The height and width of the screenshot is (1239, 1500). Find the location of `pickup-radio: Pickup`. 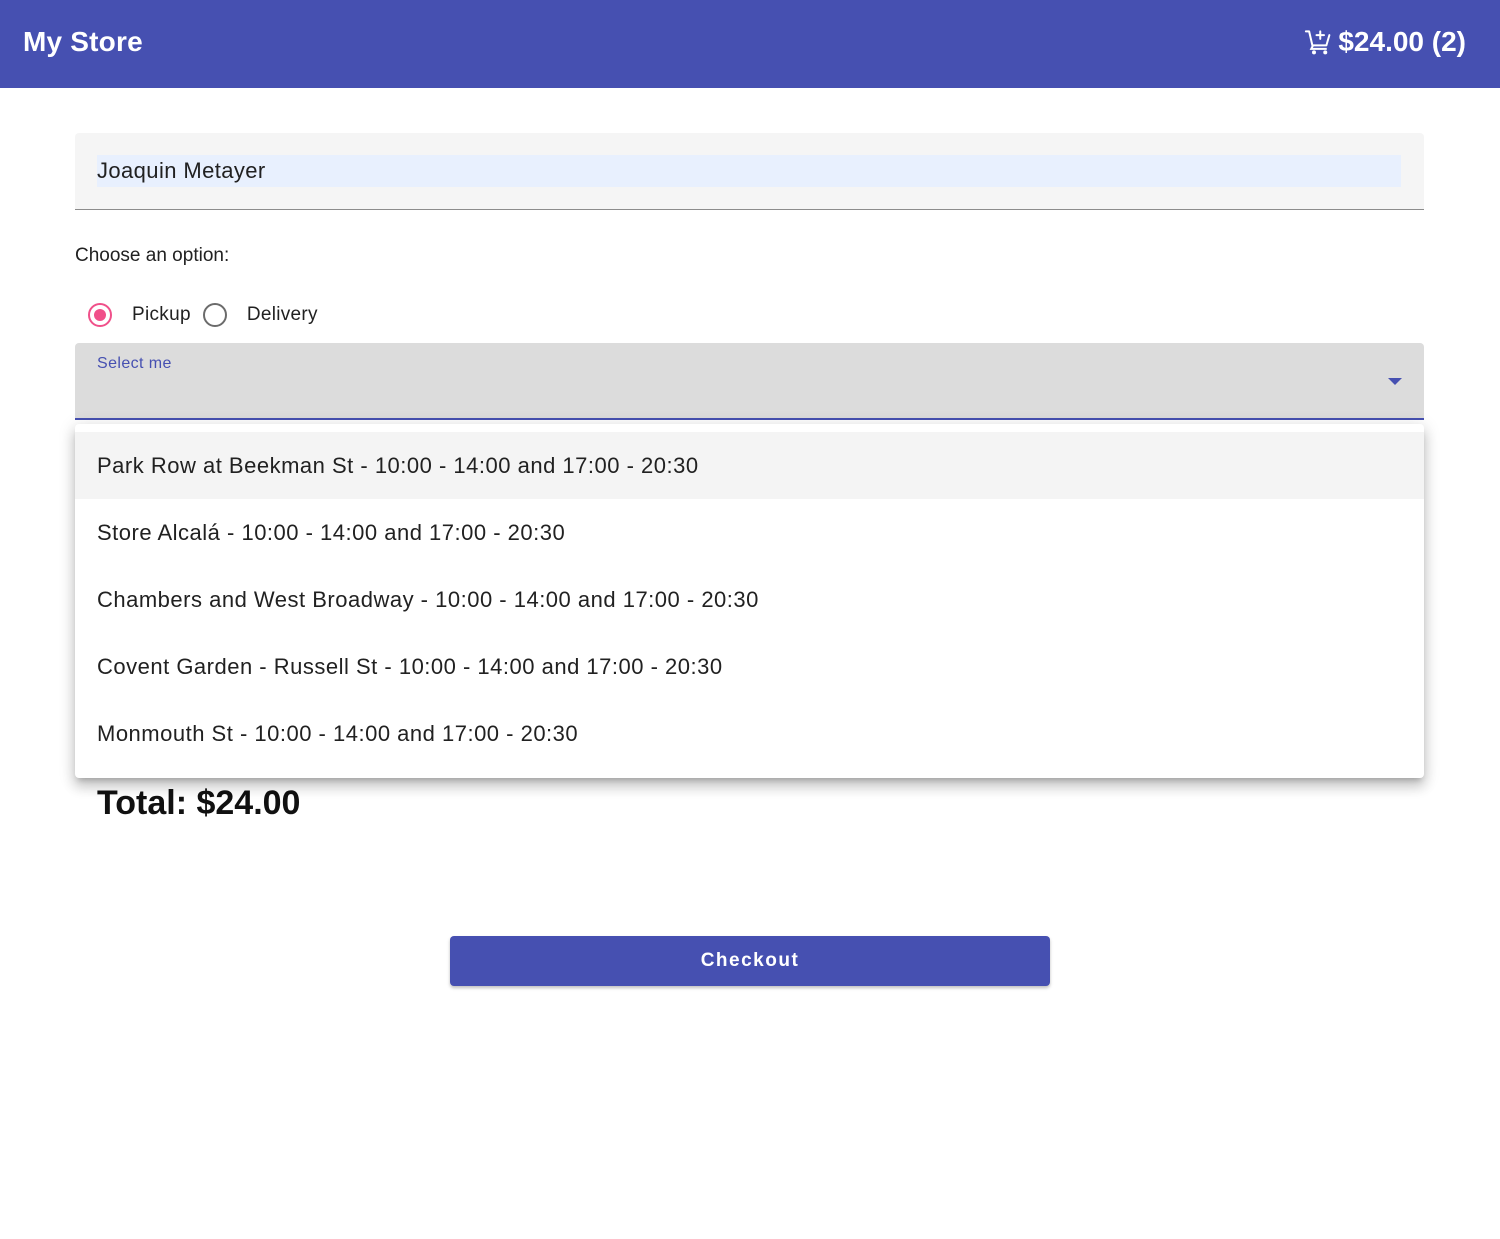

pickup-radio: Pickup is located at coordinates (139, 315).